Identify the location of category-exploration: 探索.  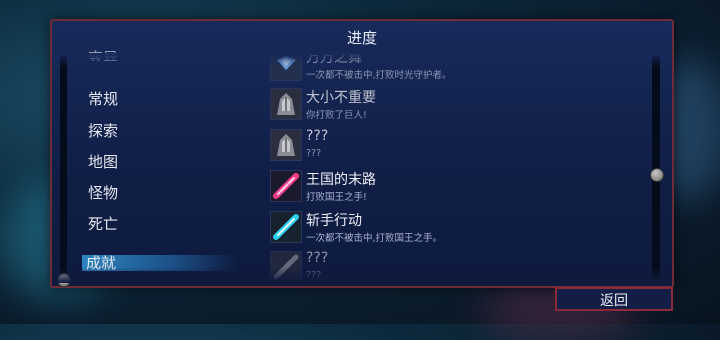
(103, 130).